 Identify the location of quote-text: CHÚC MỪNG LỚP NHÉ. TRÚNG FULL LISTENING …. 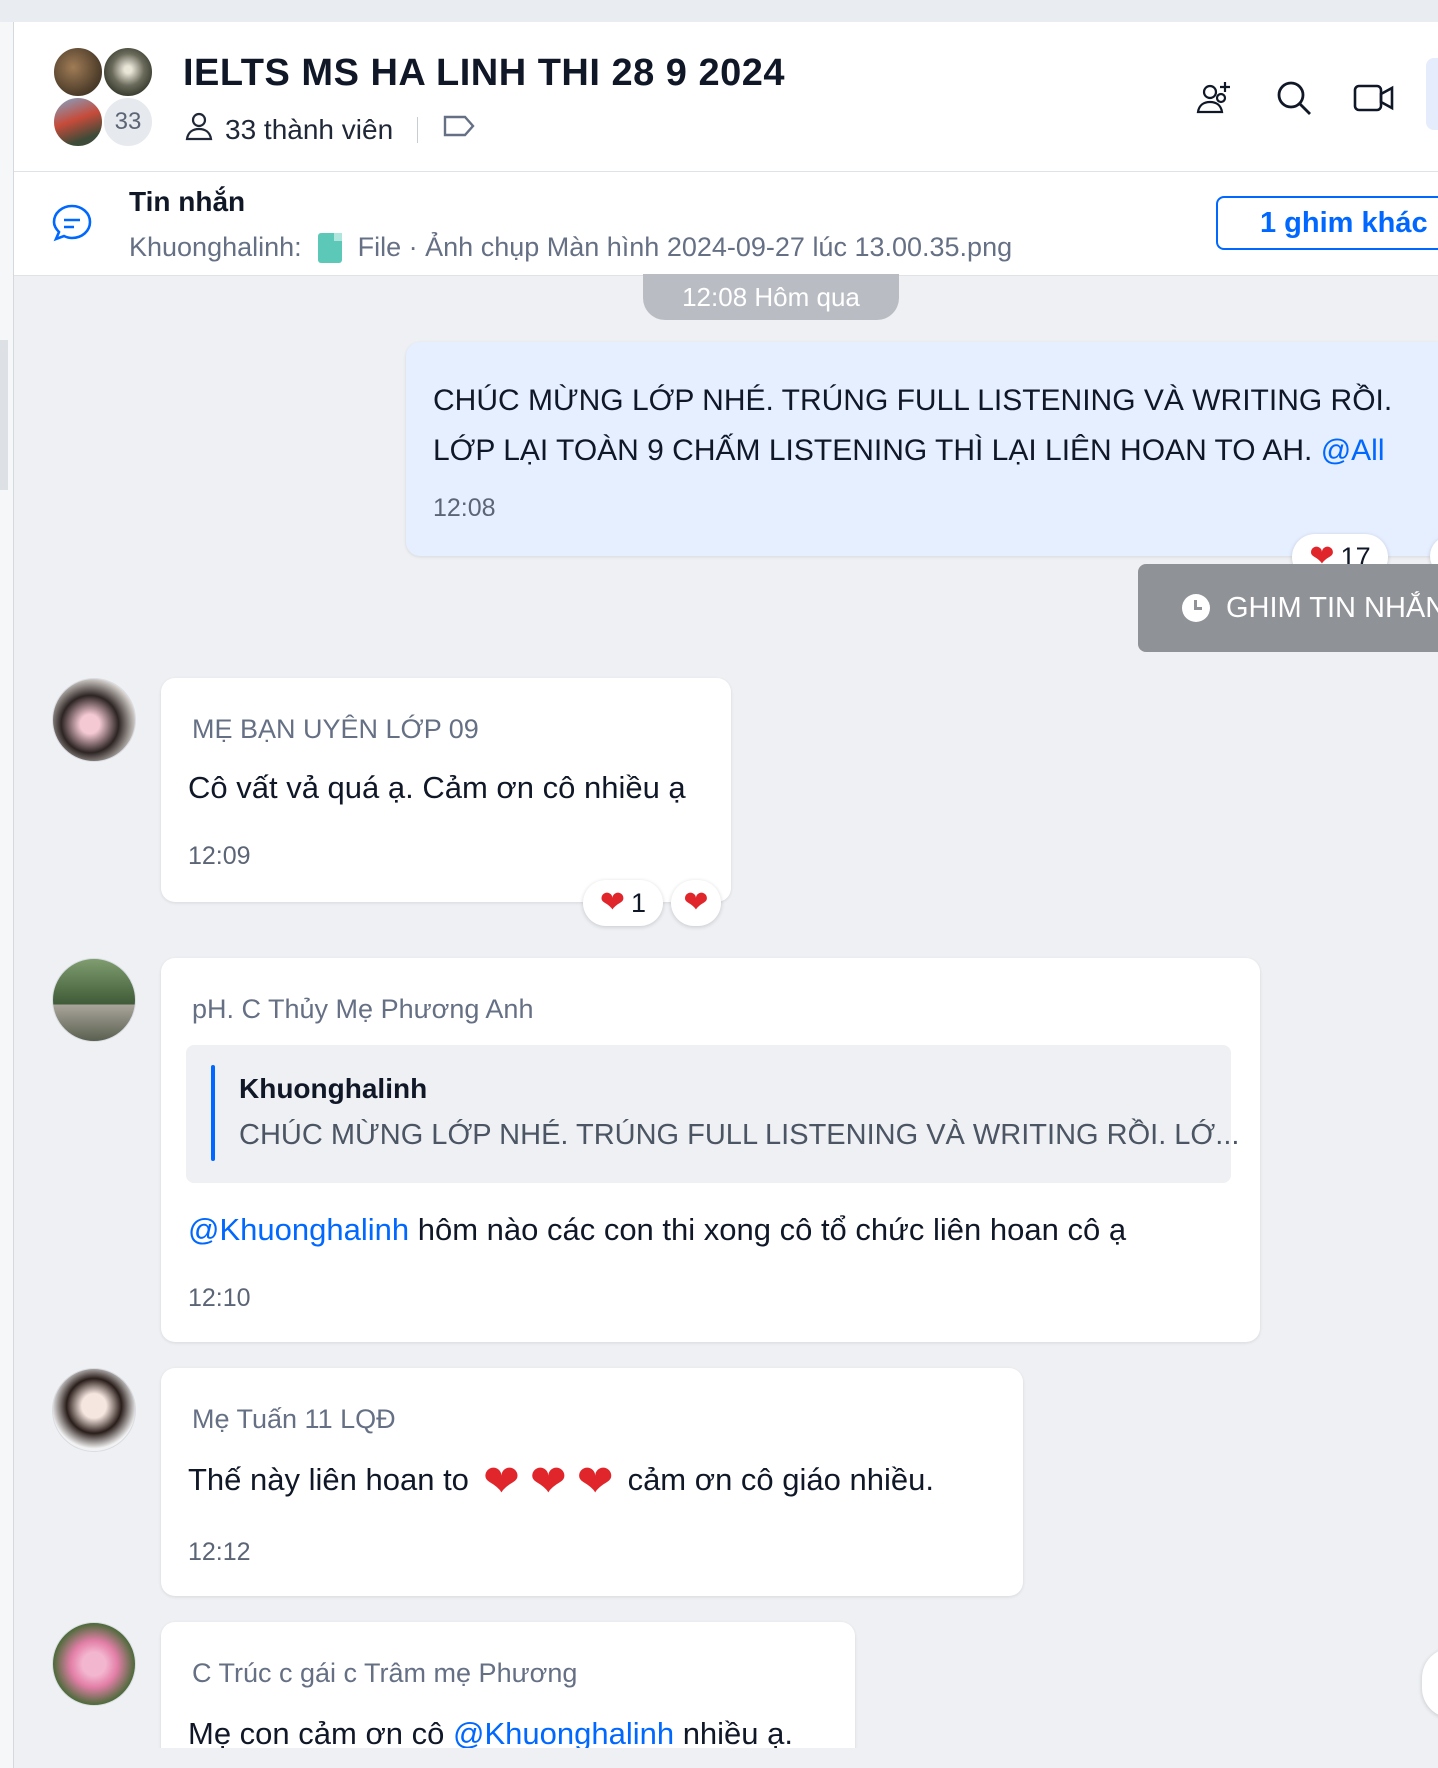
(739, 1135).